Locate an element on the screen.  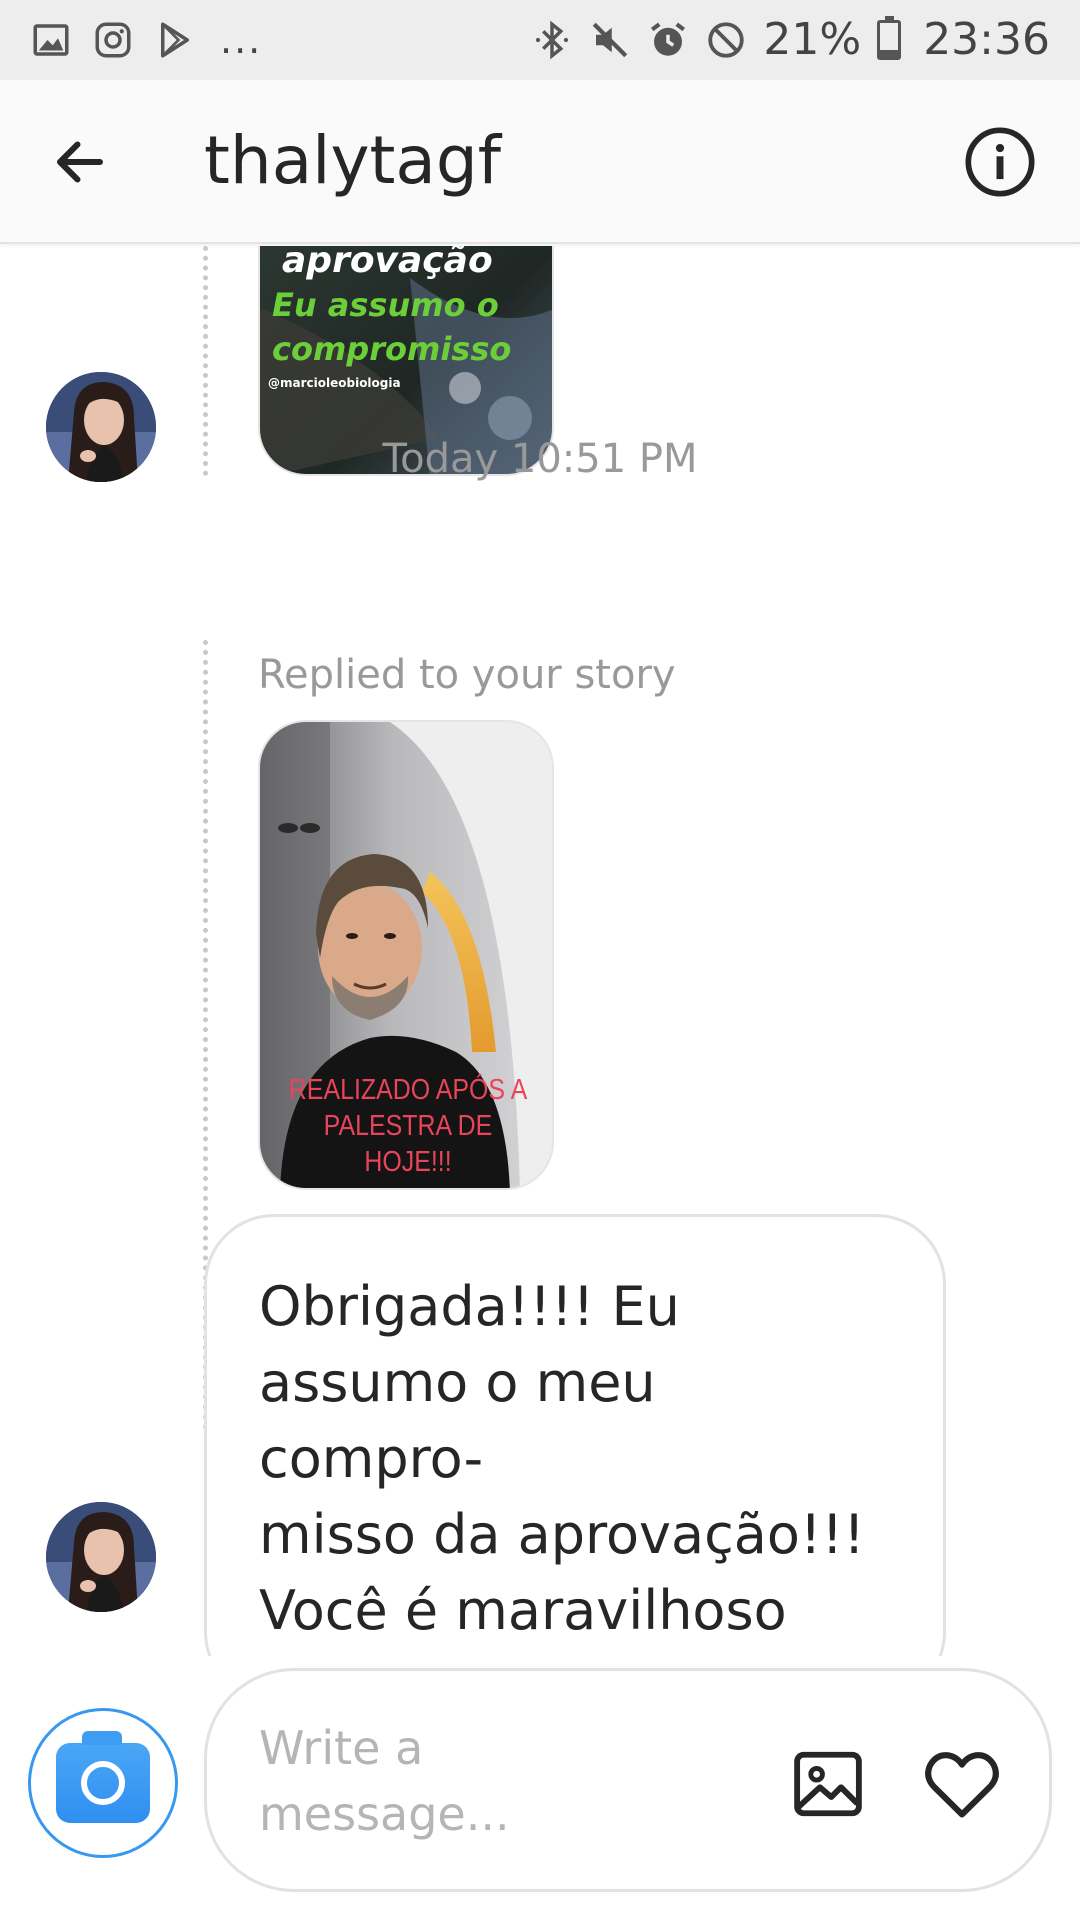
status-bar-system: 21% 23:36 is located at coordinates (790, 39).